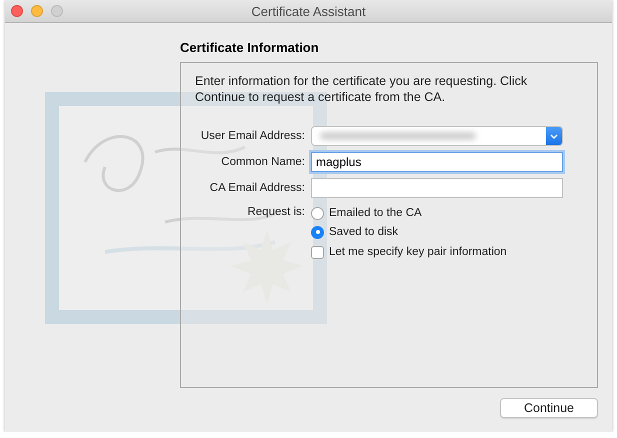 This screenshot has width=617, height=438. I want to click on checkbox-option: Let me specify key pair information, so click(437, 252).